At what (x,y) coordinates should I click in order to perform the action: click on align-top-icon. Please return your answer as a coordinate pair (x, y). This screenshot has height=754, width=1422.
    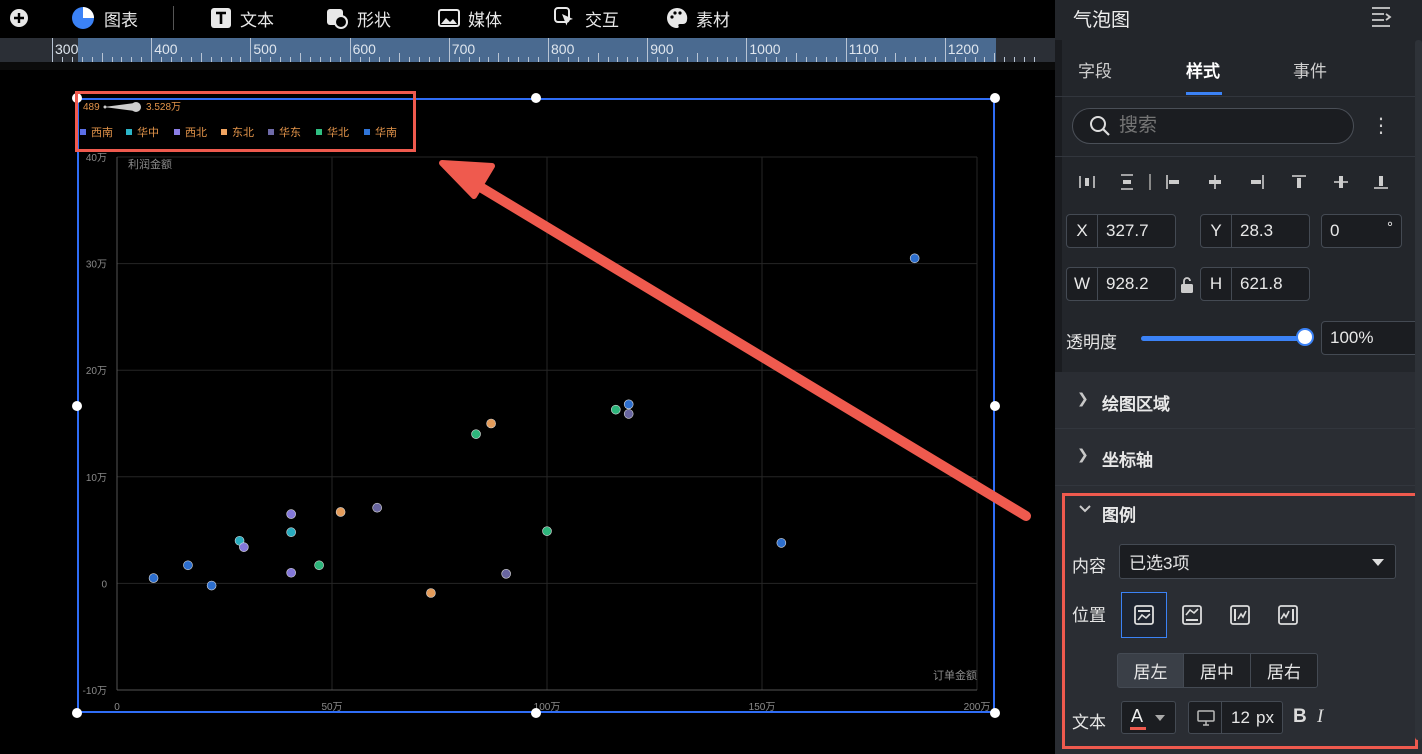
    Looking at the image, I should click on (1299, 182).